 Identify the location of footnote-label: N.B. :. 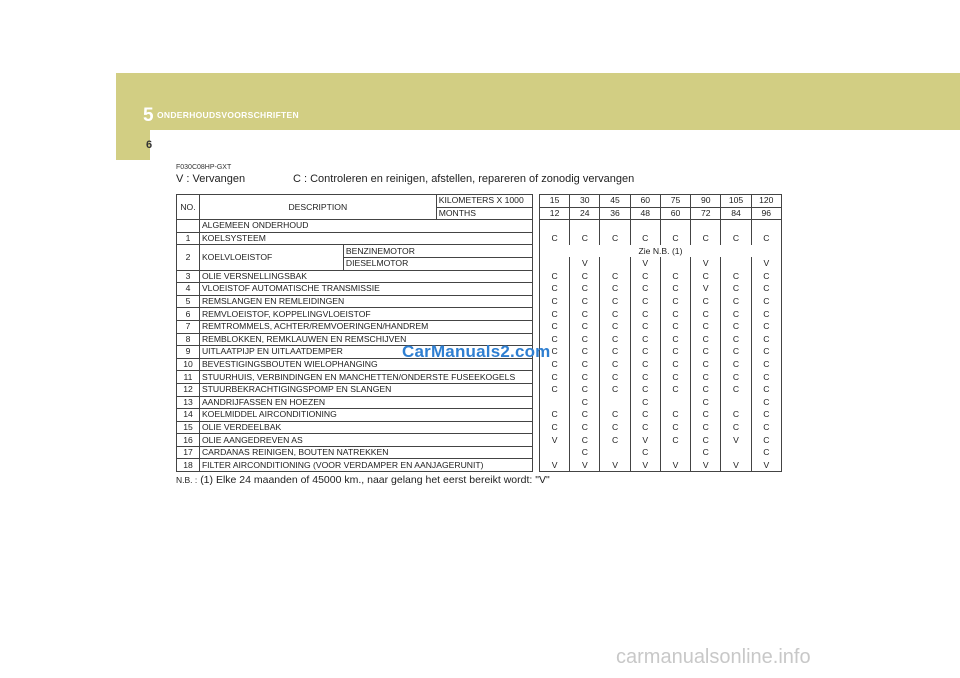
(187, 480).